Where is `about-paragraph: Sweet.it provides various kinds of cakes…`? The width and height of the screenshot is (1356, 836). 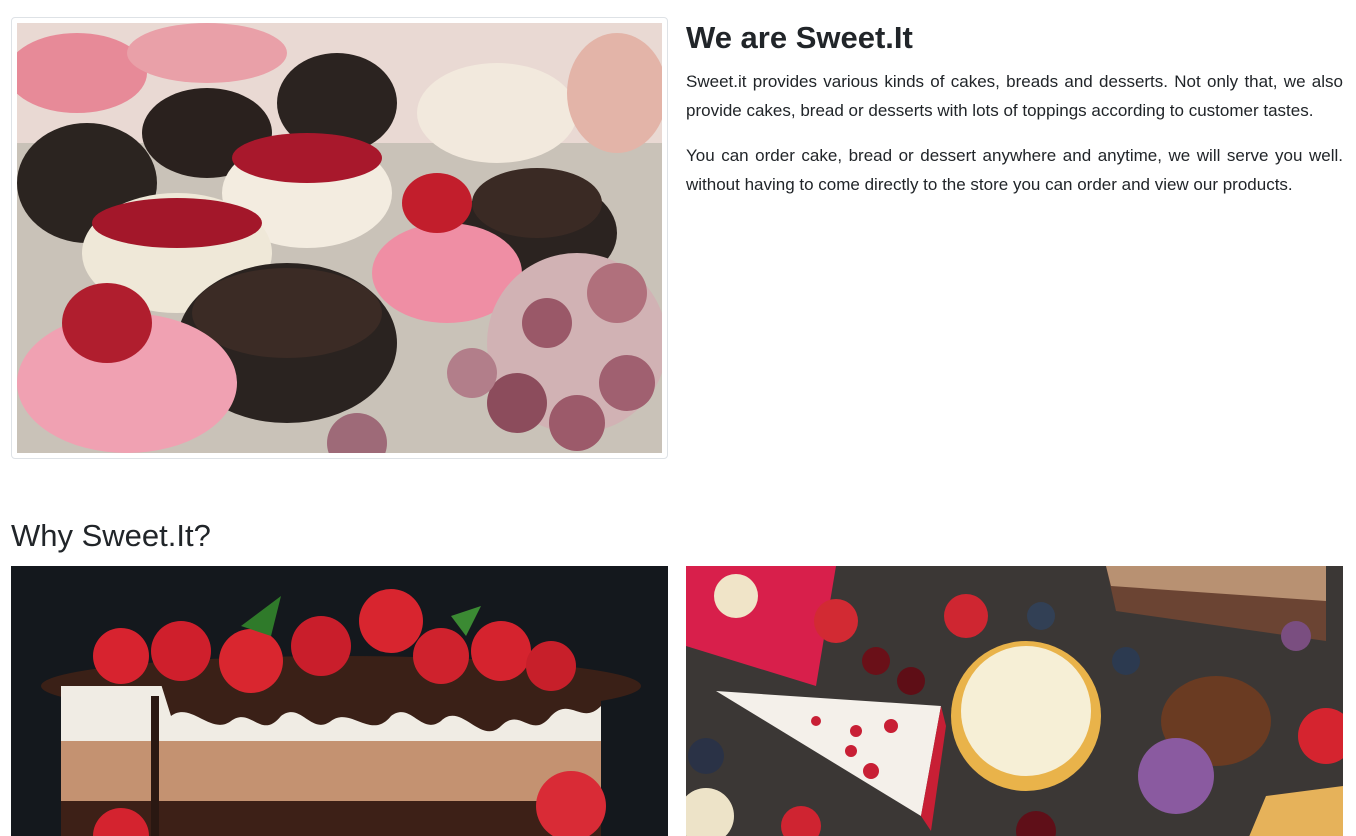
about-paragraph: Sweet.it provides various kinds of cakes… is located at coordinates (1014, 96).